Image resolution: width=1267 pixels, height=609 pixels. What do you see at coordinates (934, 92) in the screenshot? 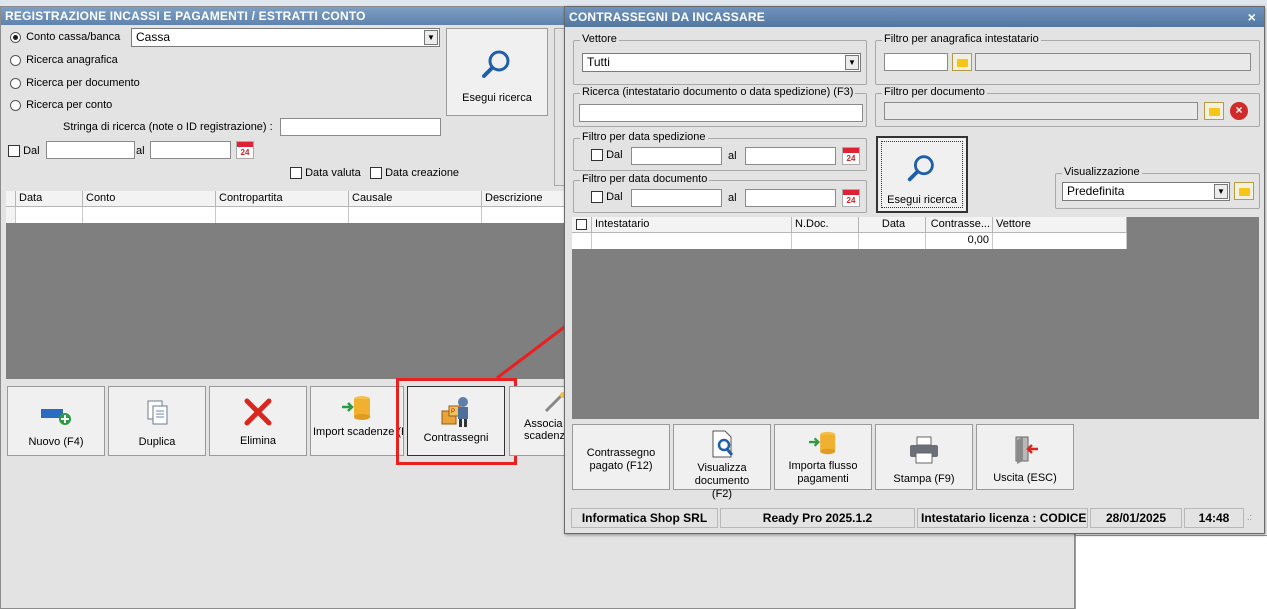
I see `filtro-documento-legend: Filtro per documento` at bounding box center [934, 92].